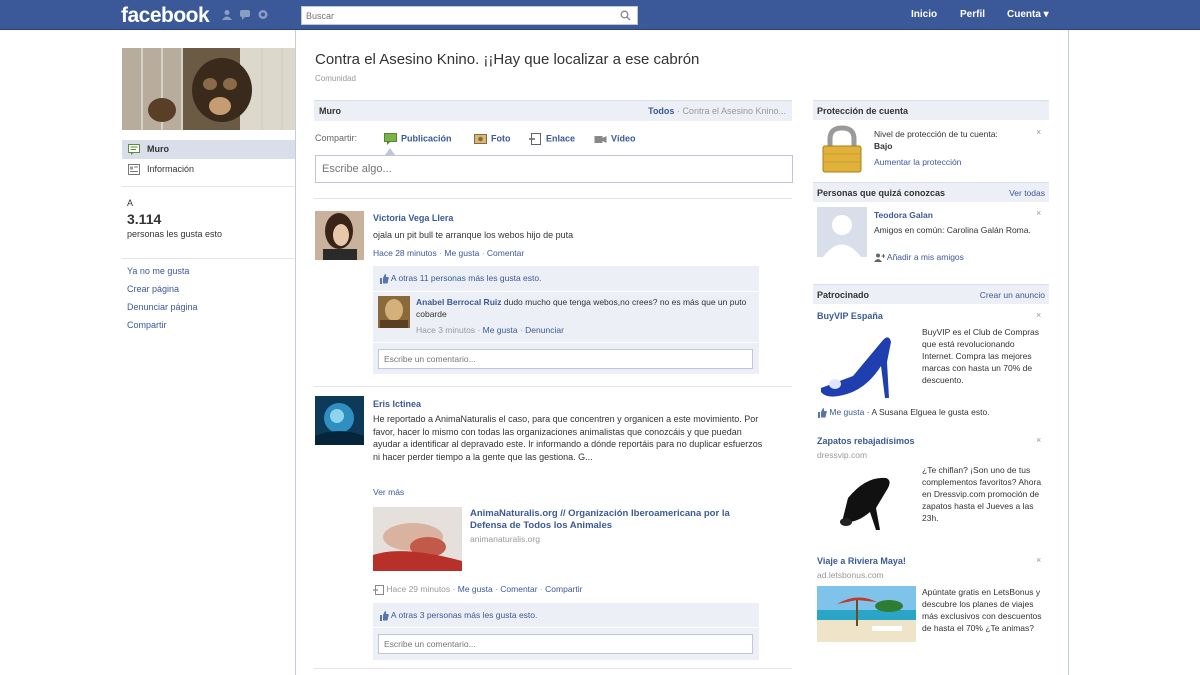  Describe the element at coordinates (535, 139) in the screenshot. I see `link-icon` at that location.